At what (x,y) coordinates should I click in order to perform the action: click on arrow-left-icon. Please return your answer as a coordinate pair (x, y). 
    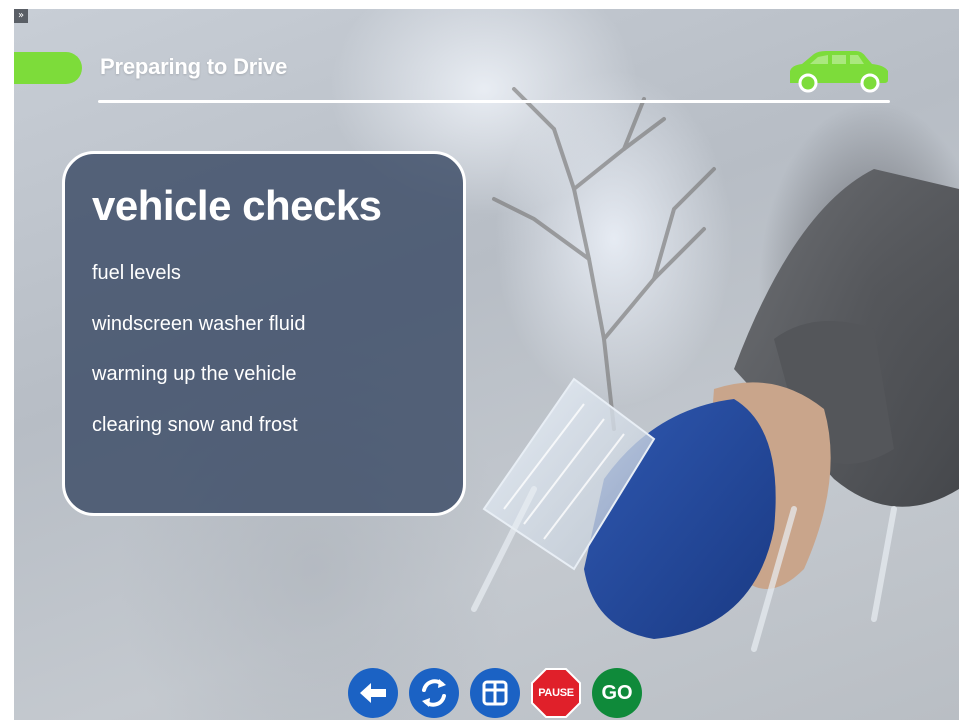
    Looking at the image, I should click on (373, 693).